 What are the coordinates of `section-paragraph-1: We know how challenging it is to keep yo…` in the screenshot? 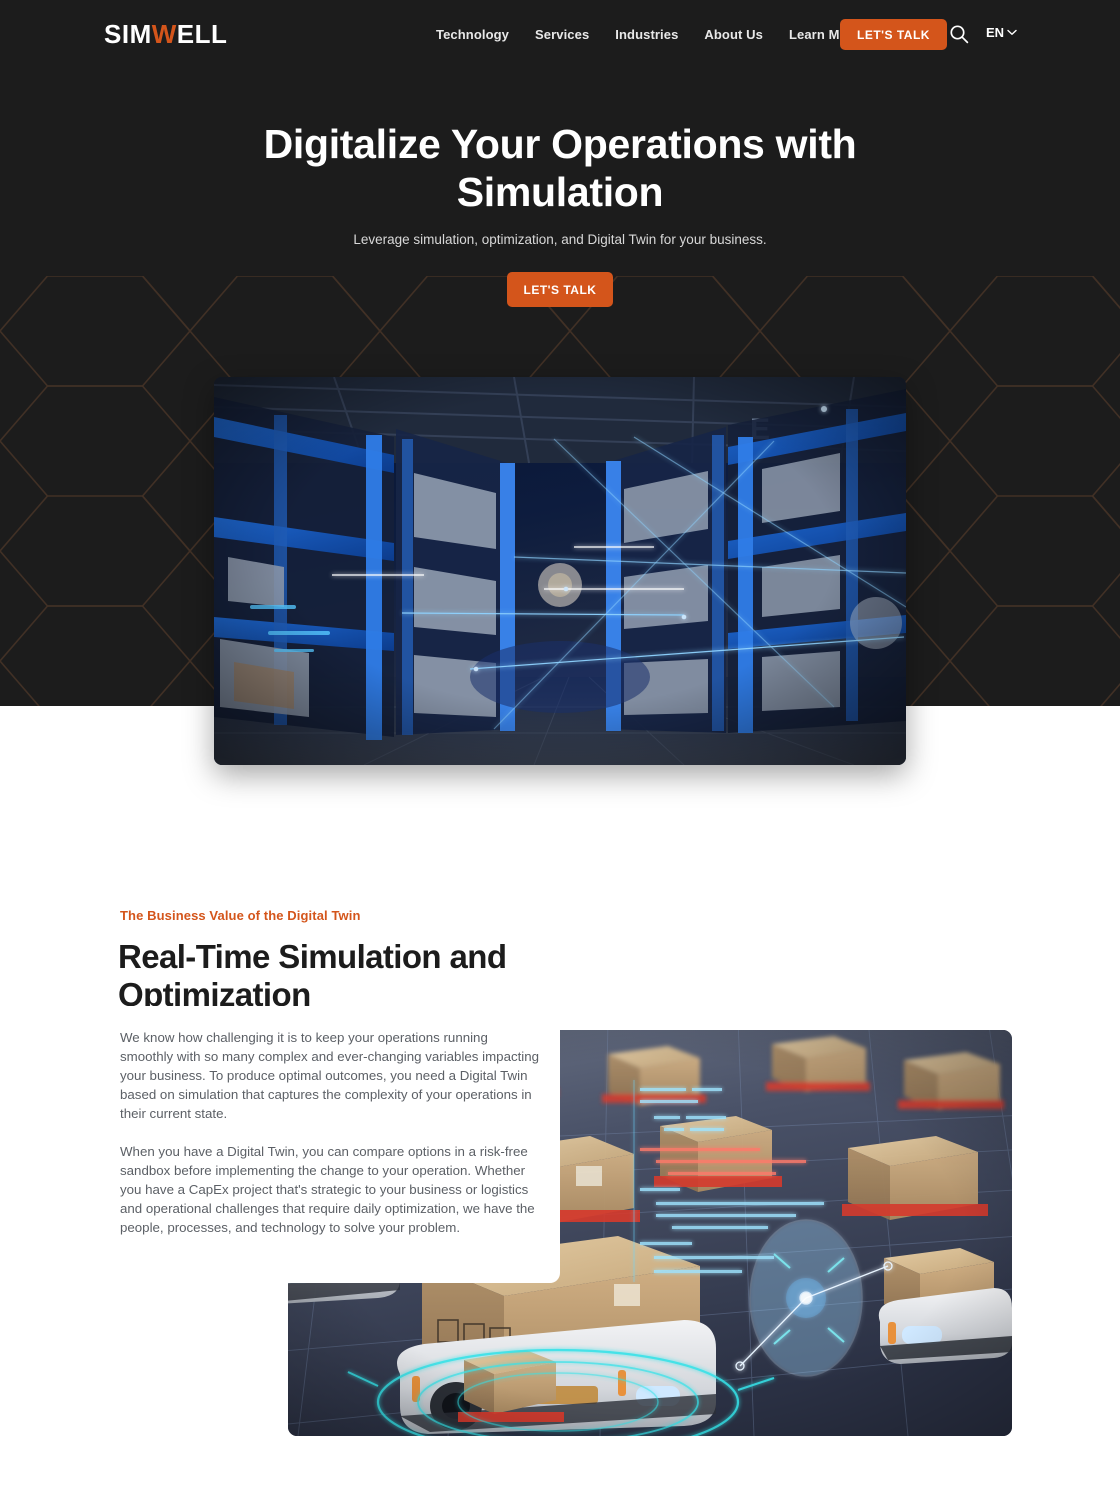 It's located at (330, 1075).